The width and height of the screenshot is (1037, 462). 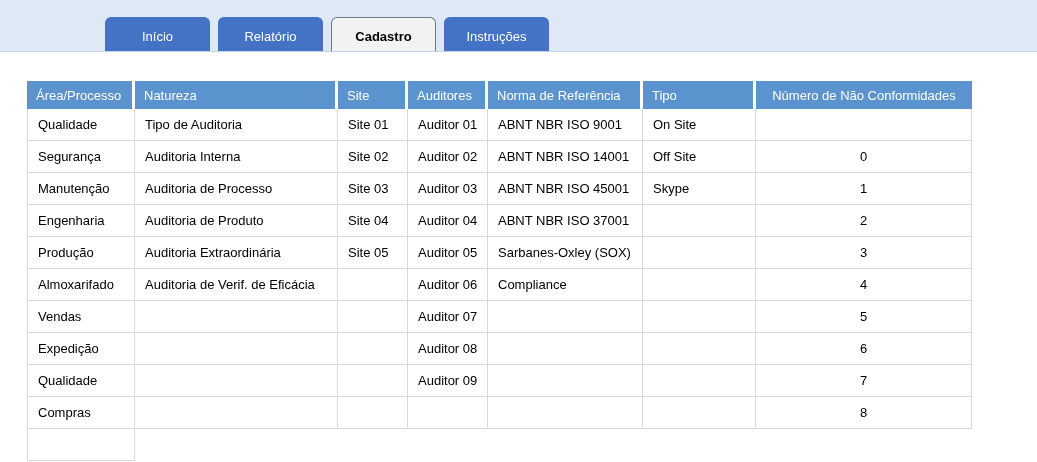 What do you see at coordinates (81, 349) in the screenshot?
I see `table-cell: Expedição` at bounding box center [81, 349].